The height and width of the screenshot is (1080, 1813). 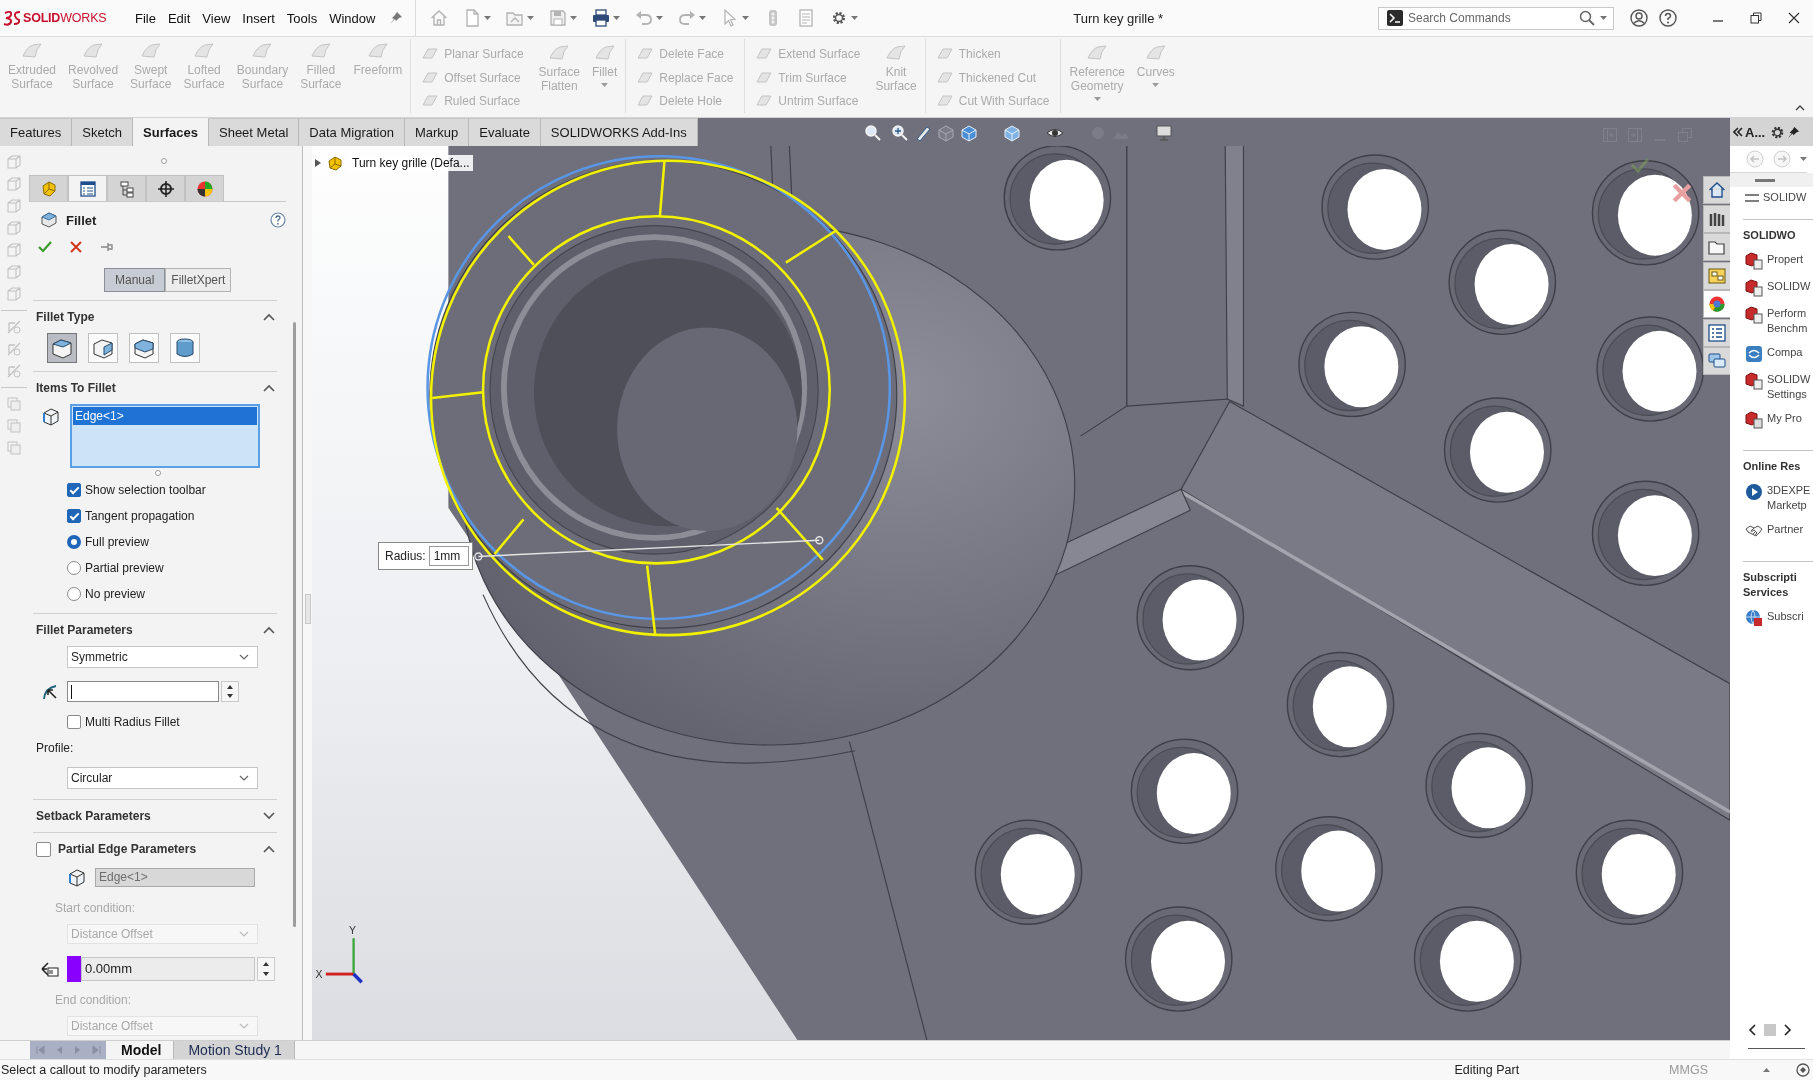 What do you see at coordinates (437, 132) in the screenshot?
I see `command-tab: Markup` at bounding box center [437, 132].